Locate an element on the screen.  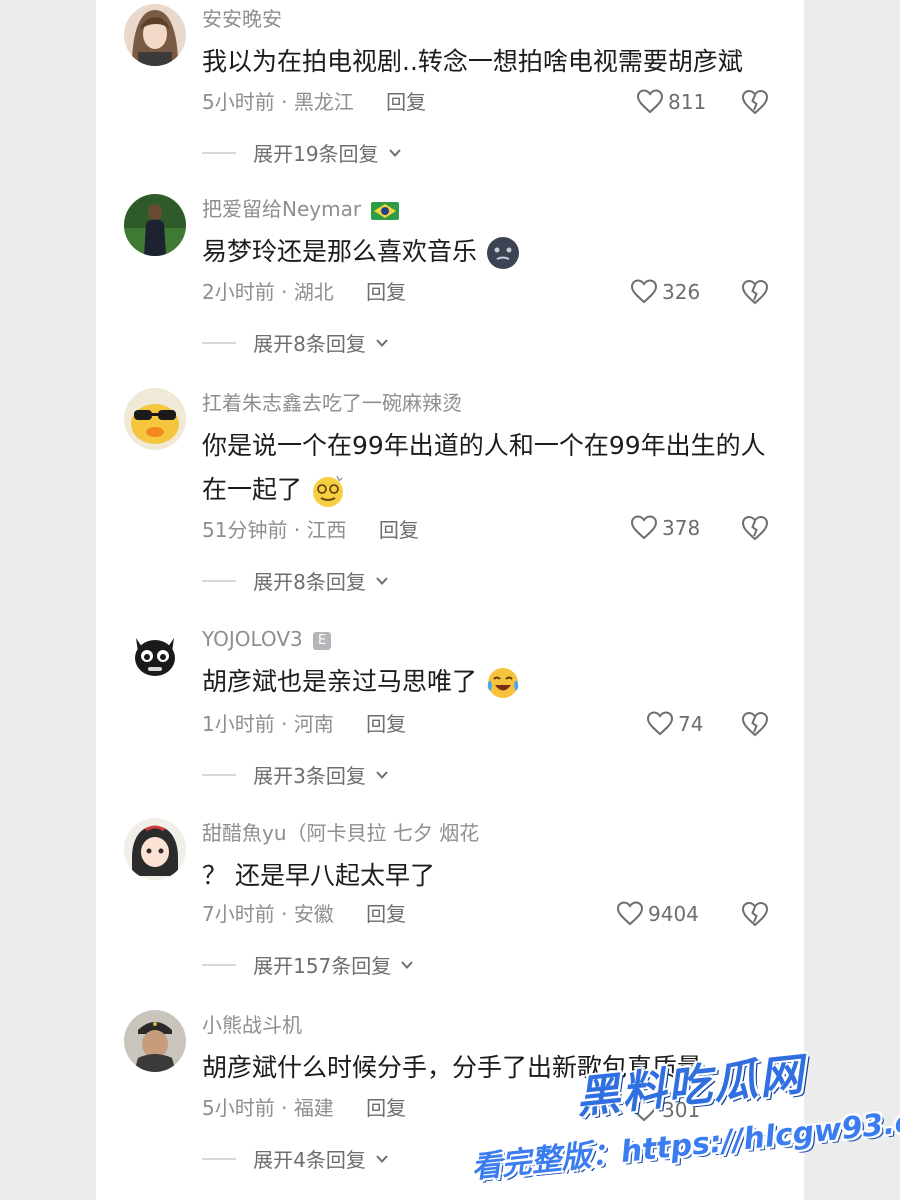
username: 扛着朱志鑫去吃了一碗麻辣烫 is located at coordinates (332, 403).